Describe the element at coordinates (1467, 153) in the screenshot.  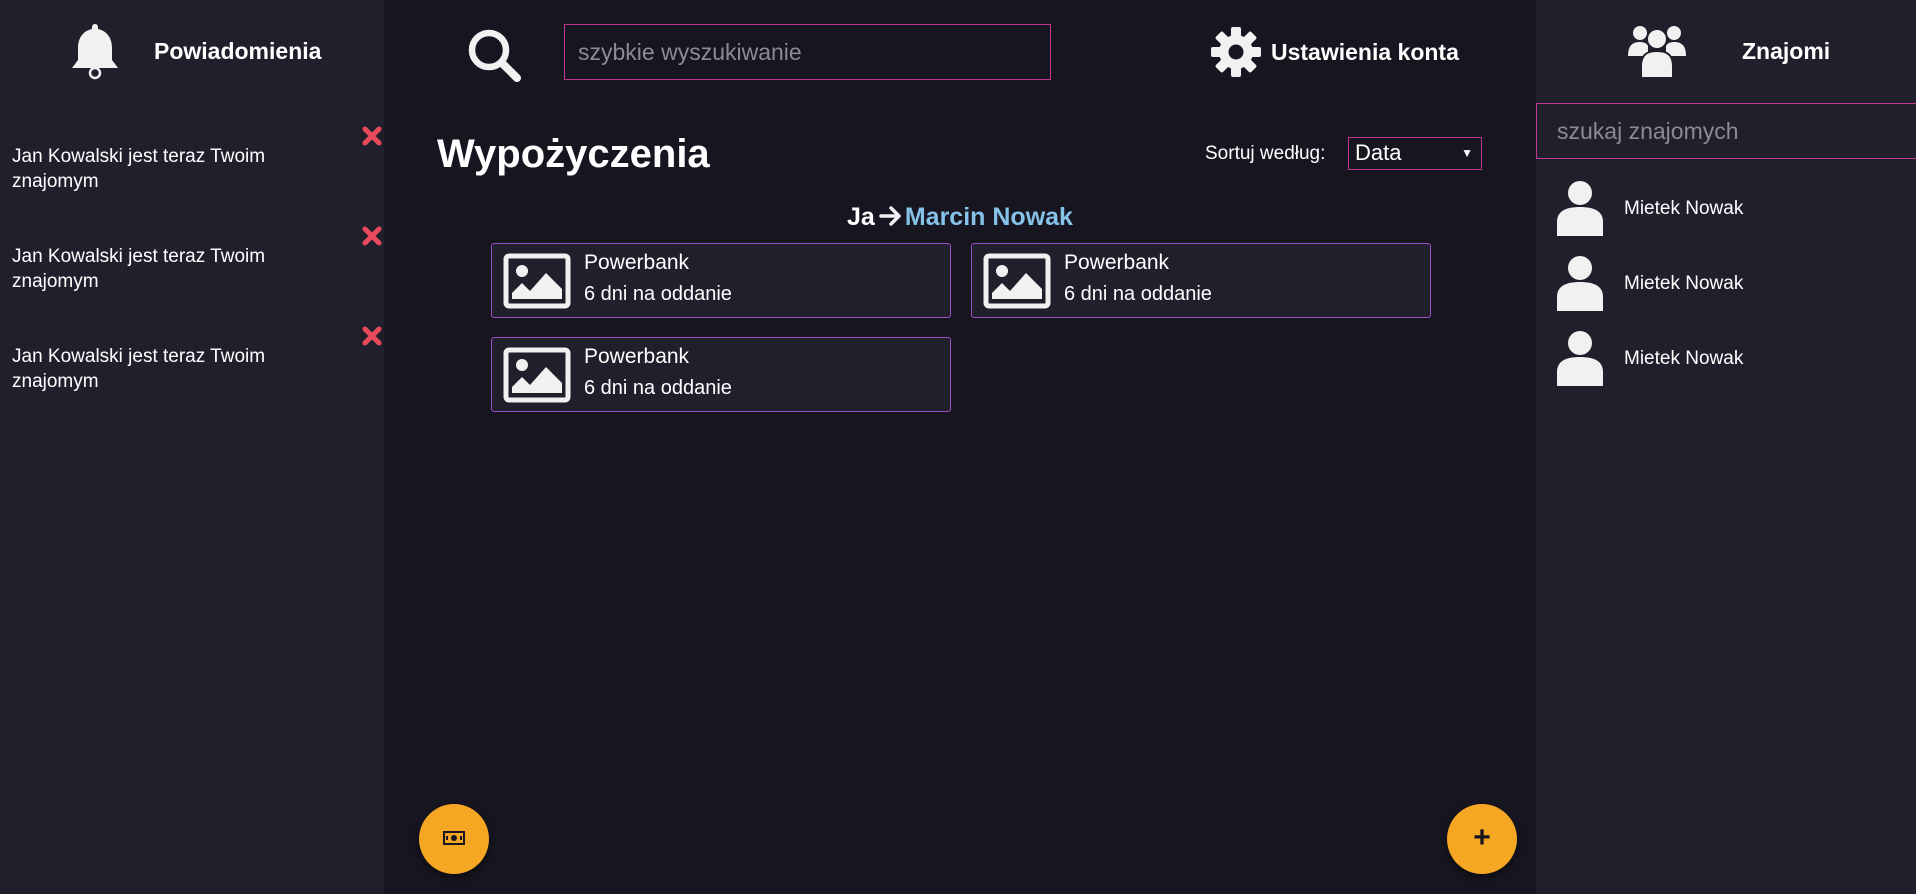
I see `dropdown-arrow-icon: ▼` at that location.